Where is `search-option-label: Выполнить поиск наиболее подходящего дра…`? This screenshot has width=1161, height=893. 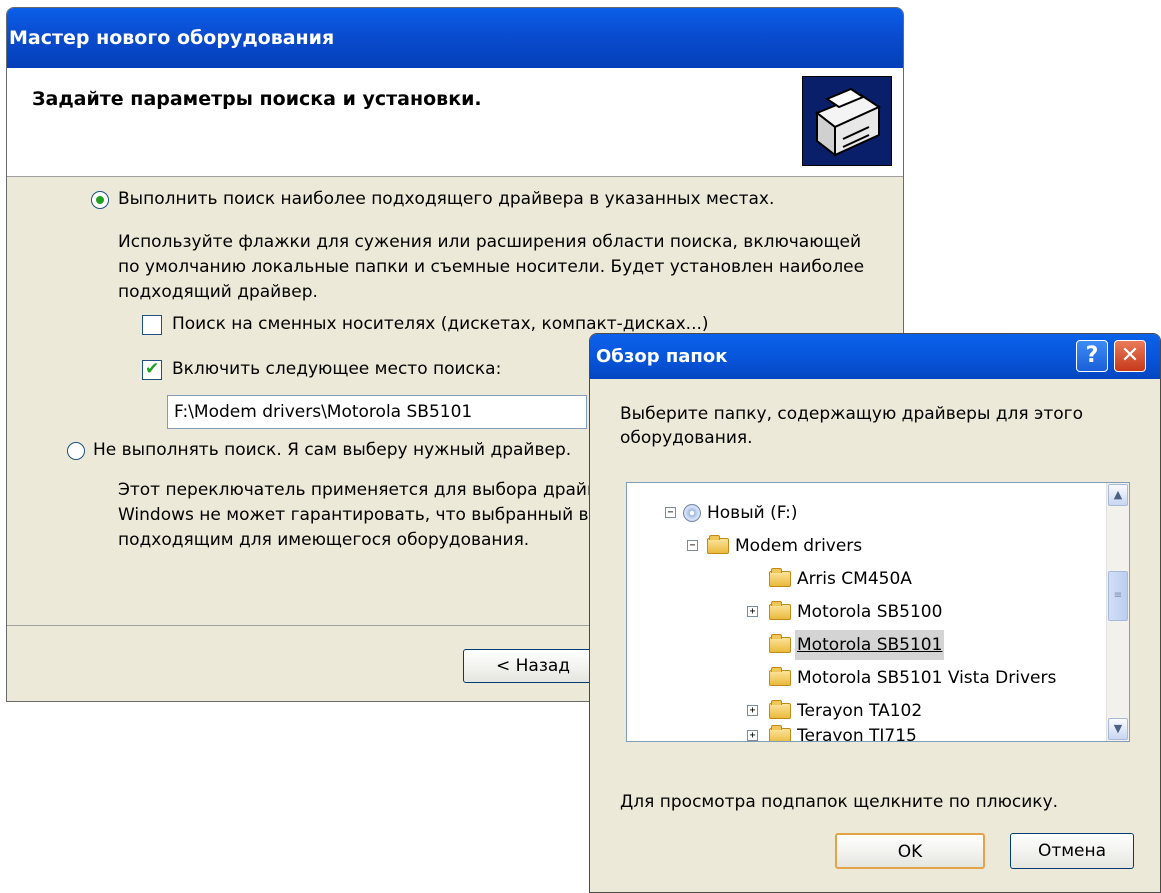 search-option-label: Выполнить поиск наиболее подходящего дра… is located at coordinates (446, 199).